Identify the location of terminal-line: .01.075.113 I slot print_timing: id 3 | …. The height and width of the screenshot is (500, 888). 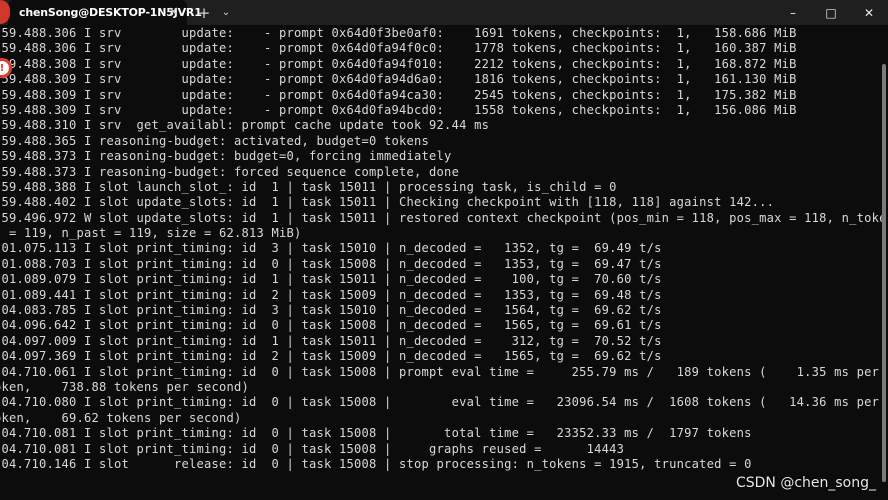
(331, 248).